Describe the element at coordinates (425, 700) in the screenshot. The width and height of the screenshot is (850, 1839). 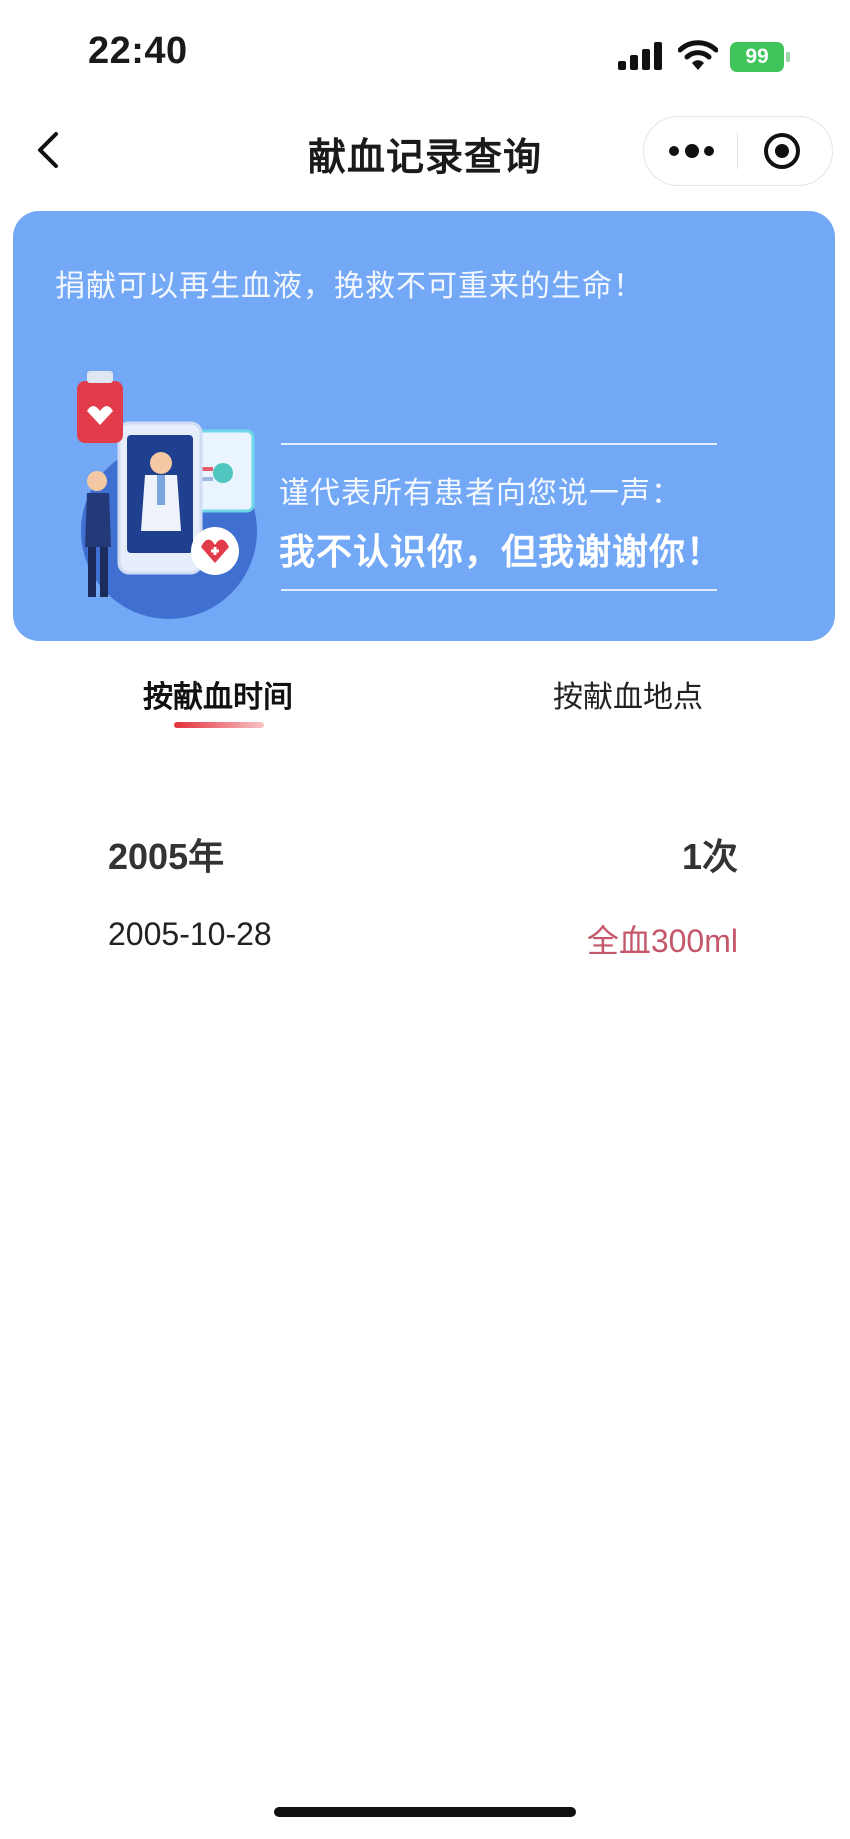
I see `filter-tabs: 按献血时间 按献血地点` at that location.